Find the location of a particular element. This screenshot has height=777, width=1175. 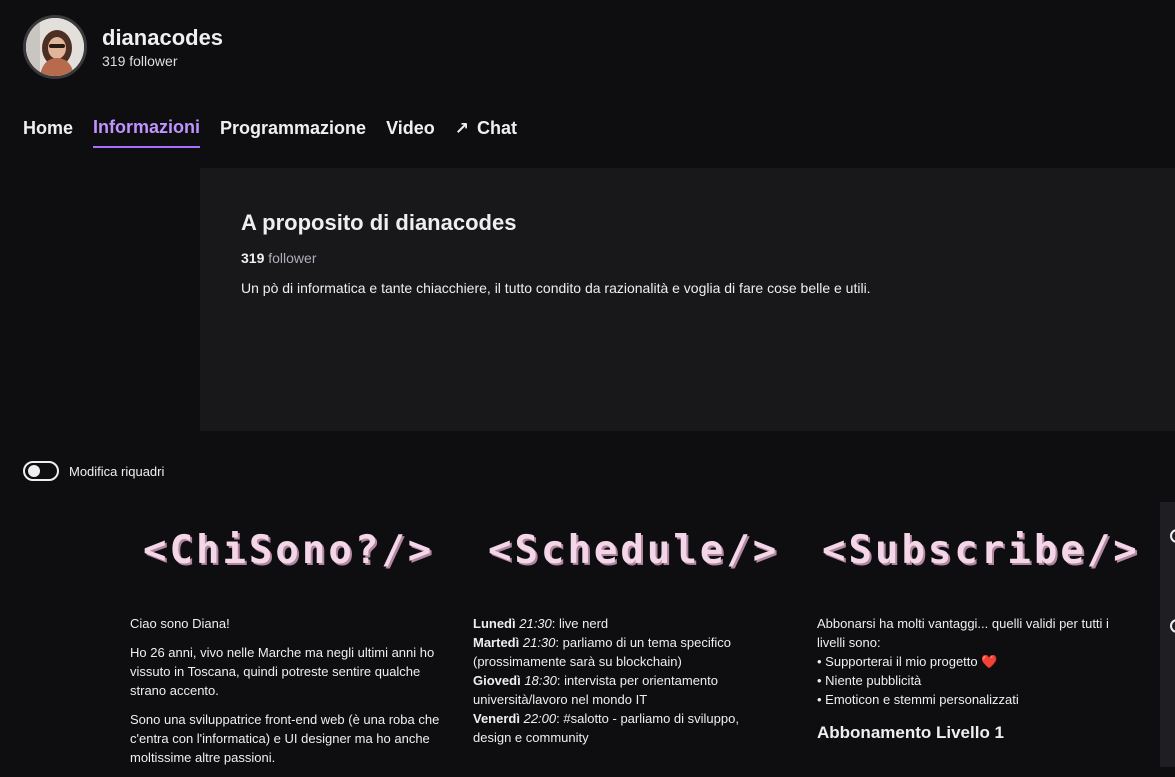

schedule-day: Martedì is located at coordinates (496, 642).